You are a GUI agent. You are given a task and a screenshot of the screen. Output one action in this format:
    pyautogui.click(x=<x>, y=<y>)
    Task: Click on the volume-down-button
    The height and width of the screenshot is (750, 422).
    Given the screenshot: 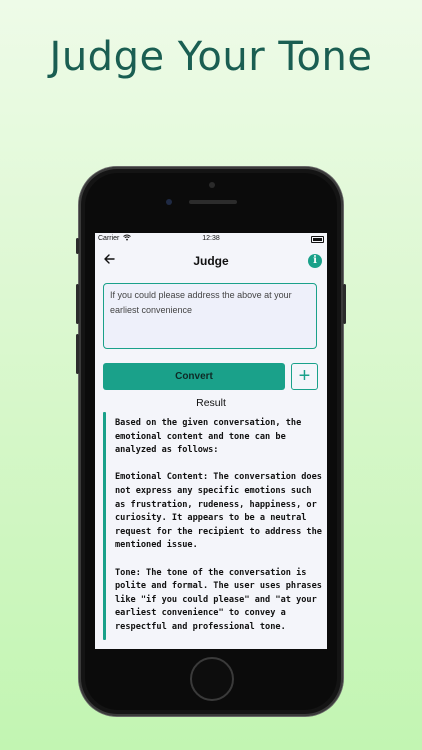 What is the action you would take?
    pyautogui.click(x=77, y=354)
    